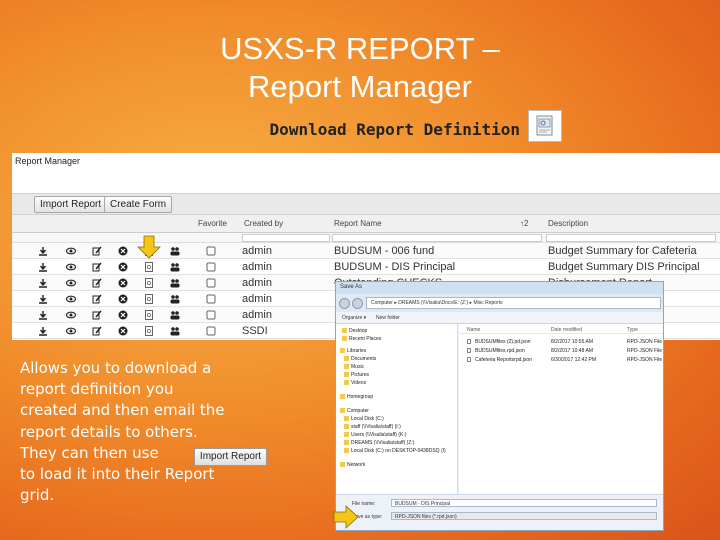  I want to click on nav-item: Local Disk (C:) on DESKTOP-0438DSQ (I), so click(395, 451).